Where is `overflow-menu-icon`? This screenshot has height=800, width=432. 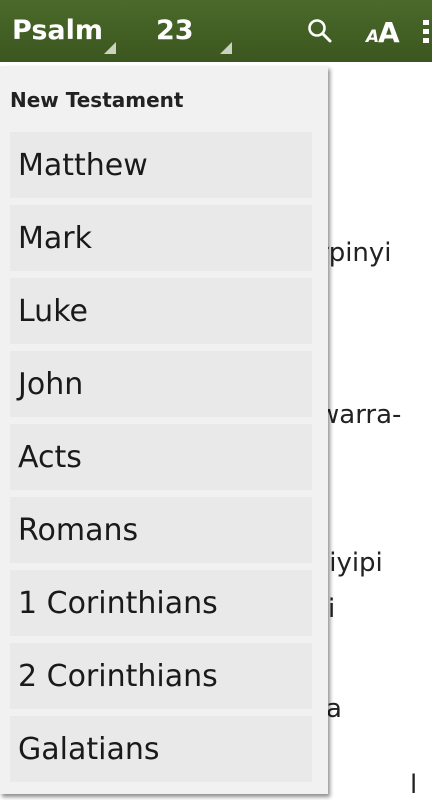
overflow-menu-icon is located at coordinates (426, 31).